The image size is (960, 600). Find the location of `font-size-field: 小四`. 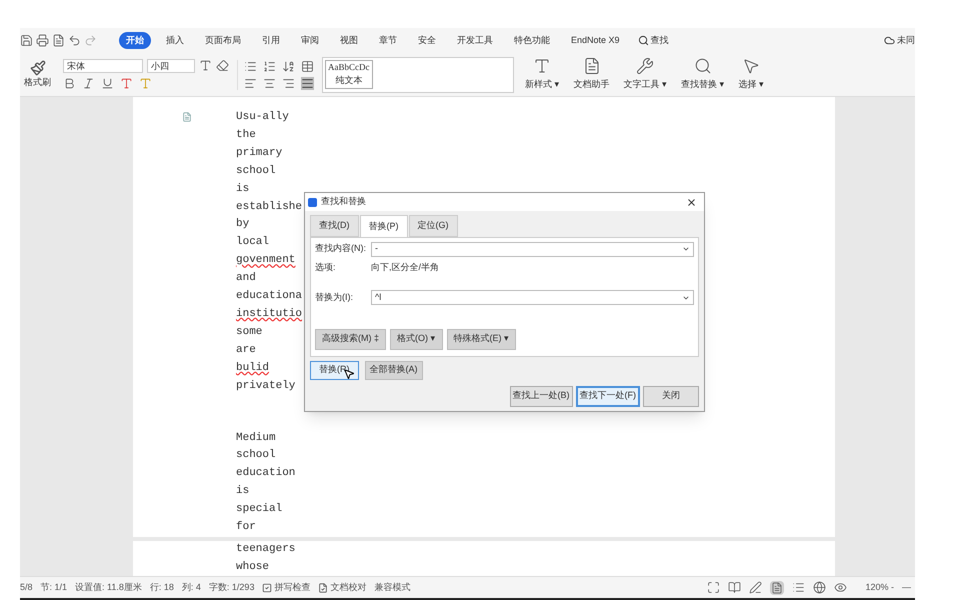

font-size-field: 小四 is located at coordinates (171, 66).